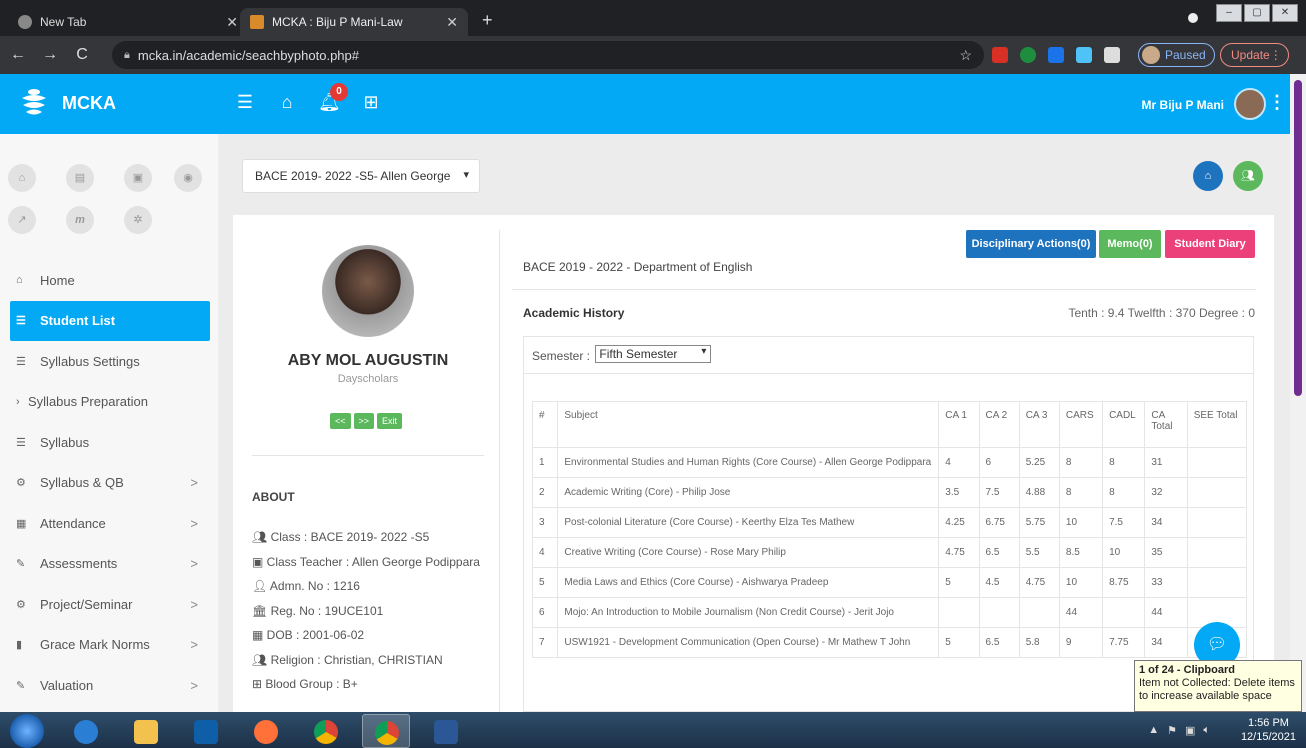 The height and width of the screenshot is (748, 1306). I want to click on exit-button: Exit, so click(390, 421).